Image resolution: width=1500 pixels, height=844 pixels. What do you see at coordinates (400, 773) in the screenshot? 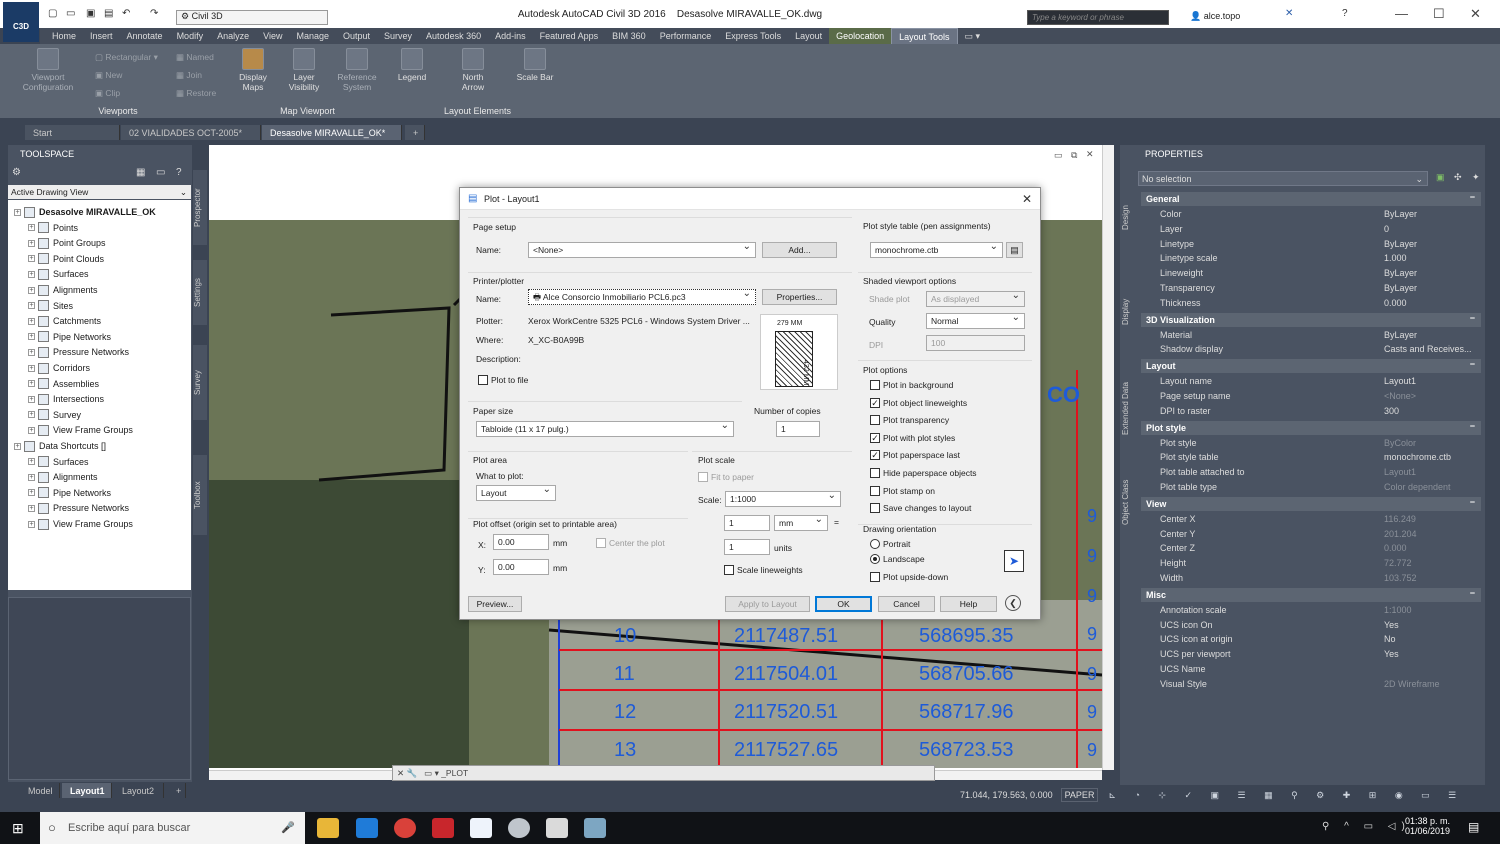
I see `command-close-icon: ✕` at bounding box center [400, 773].